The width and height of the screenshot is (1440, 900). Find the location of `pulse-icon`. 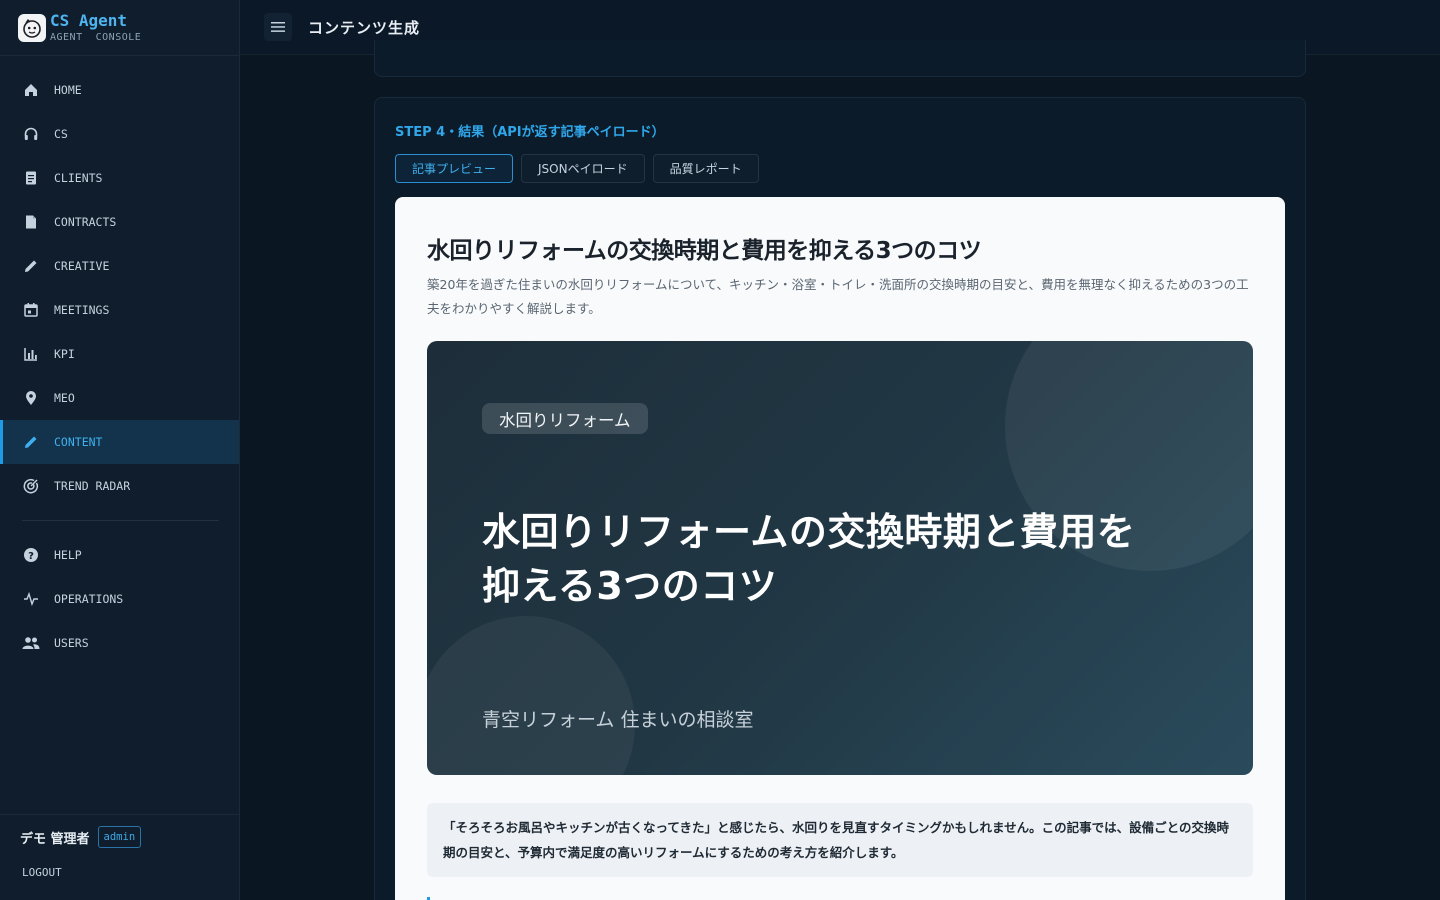

pulse-icon is located at coordinates (31, 599).